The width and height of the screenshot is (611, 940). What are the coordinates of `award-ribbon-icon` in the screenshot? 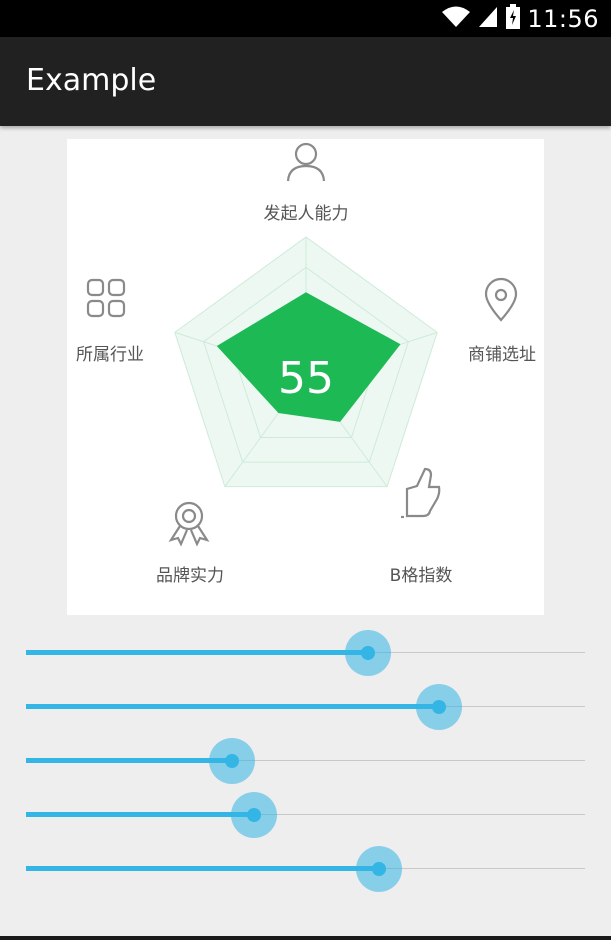 It's located at (189, 524).